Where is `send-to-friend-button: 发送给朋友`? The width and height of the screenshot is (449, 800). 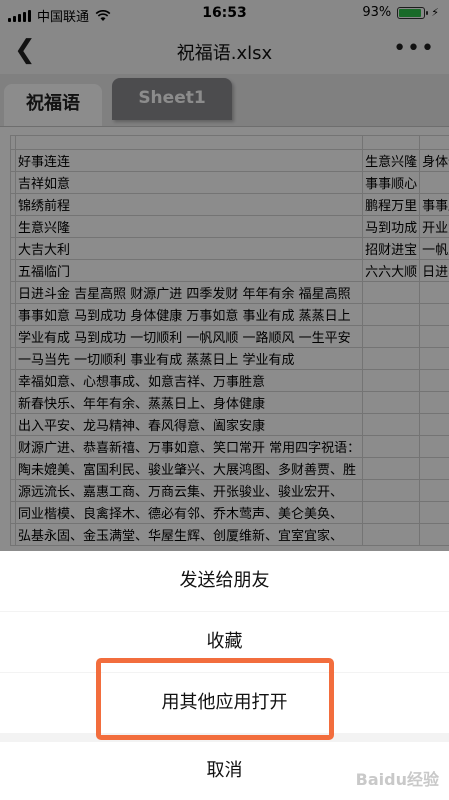
send-to-friend-button: 发送给朋友 is located at coordinates (224, 581).